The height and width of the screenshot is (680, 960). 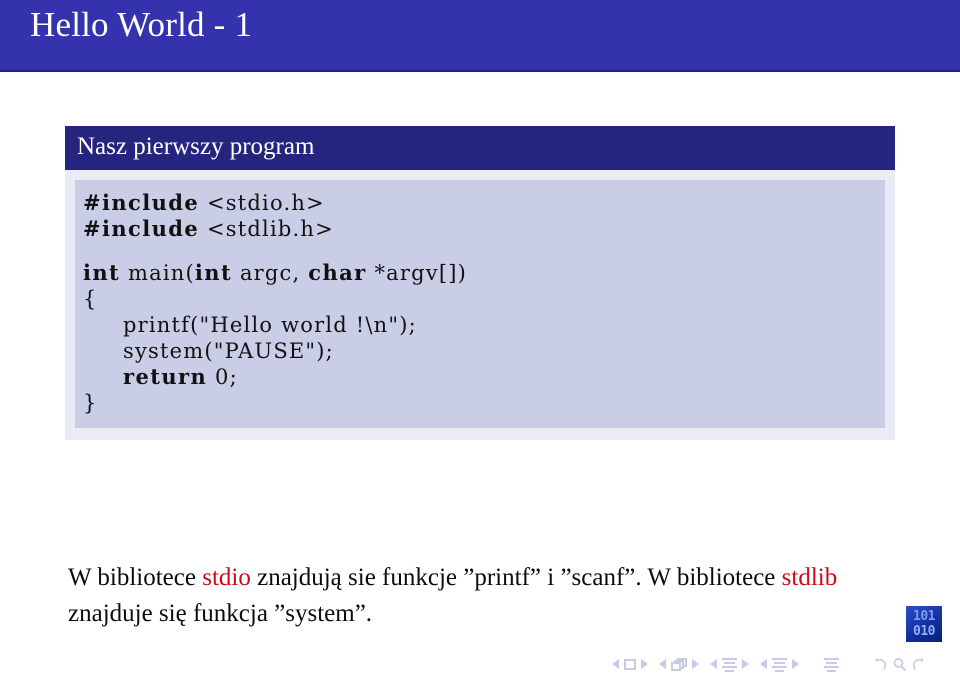 I want to click on paragraph-text: znajduje się funkcja ”system”., so click(x=220, y=613).